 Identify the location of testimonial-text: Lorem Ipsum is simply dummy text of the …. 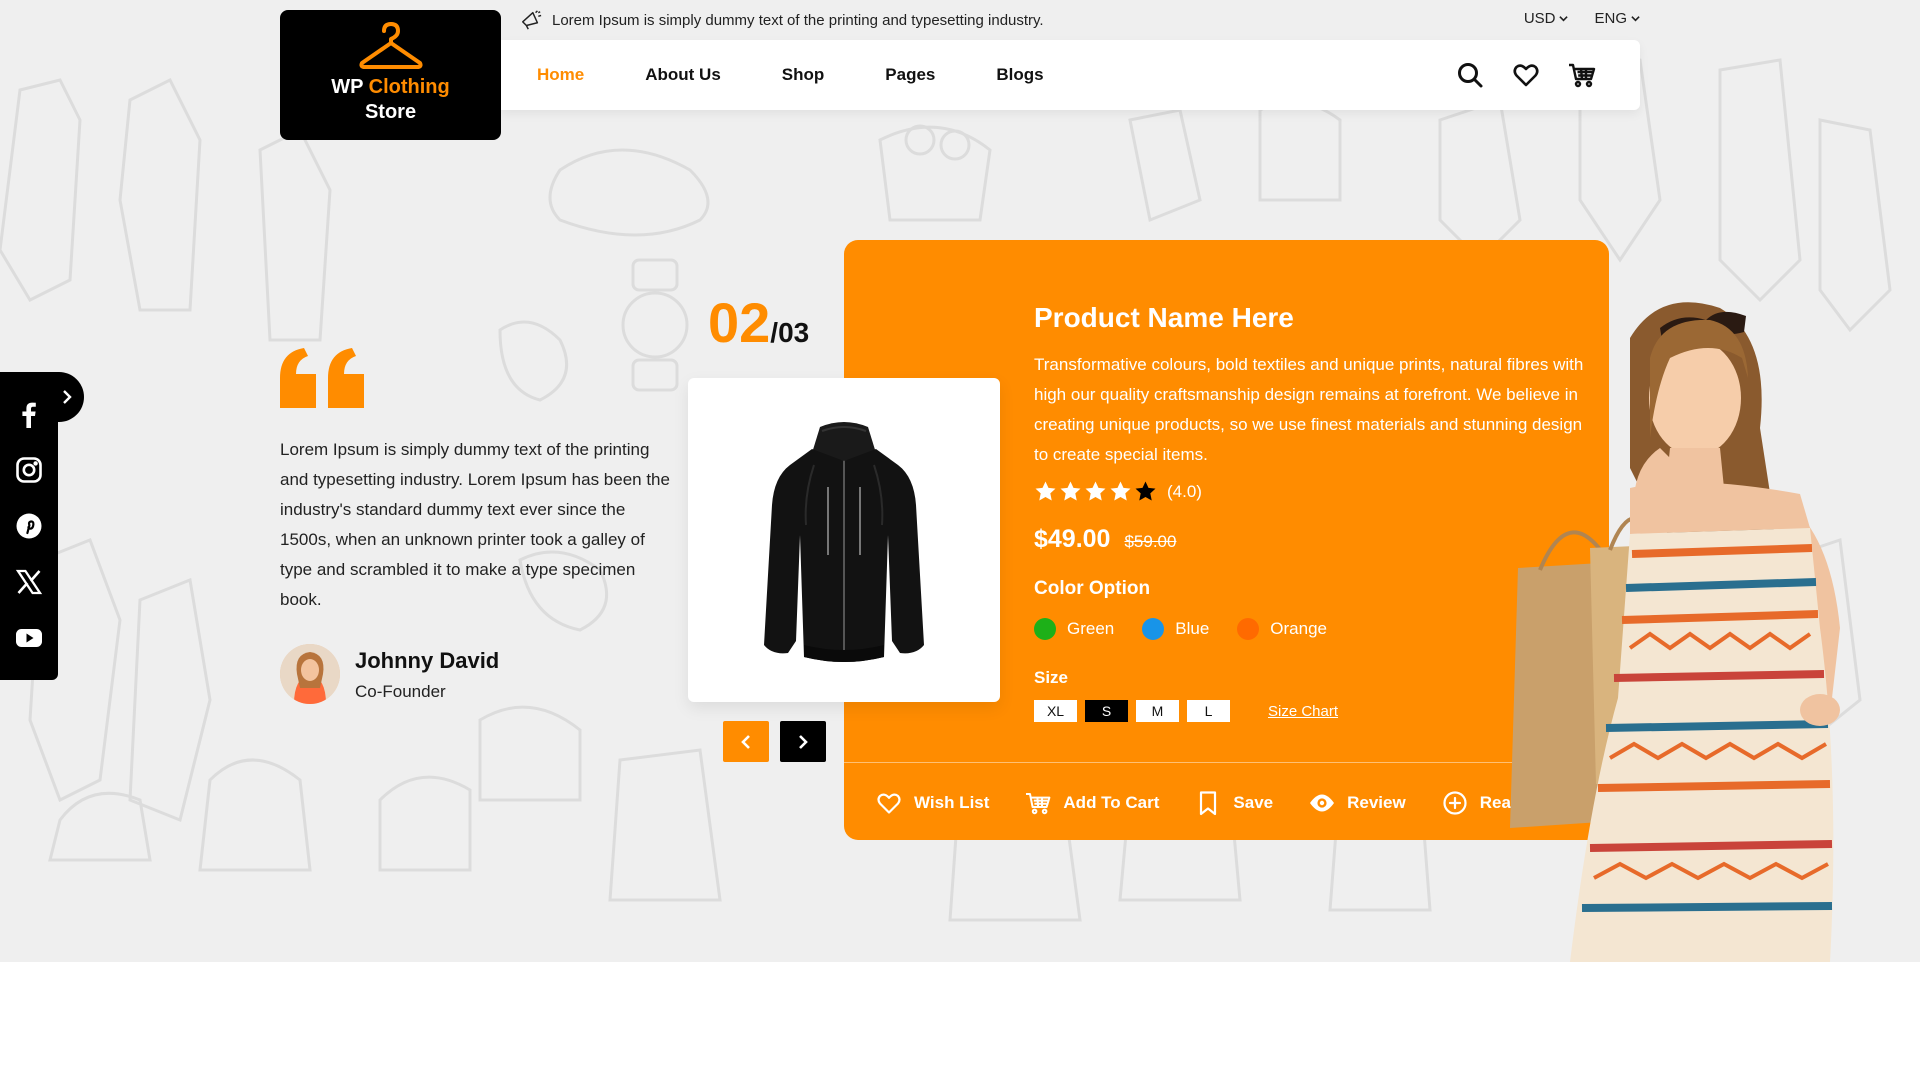
(475, 524).